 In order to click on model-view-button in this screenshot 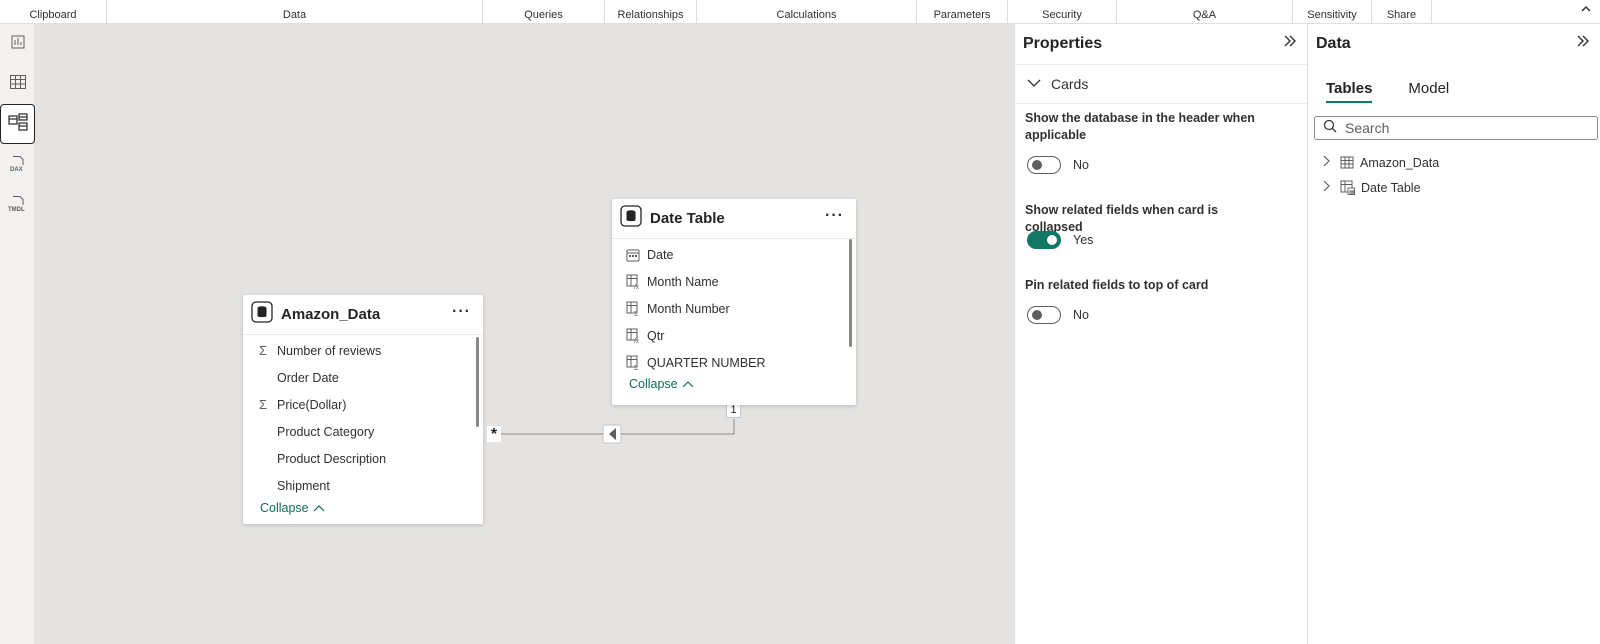, I will do `click(17, 124)`.